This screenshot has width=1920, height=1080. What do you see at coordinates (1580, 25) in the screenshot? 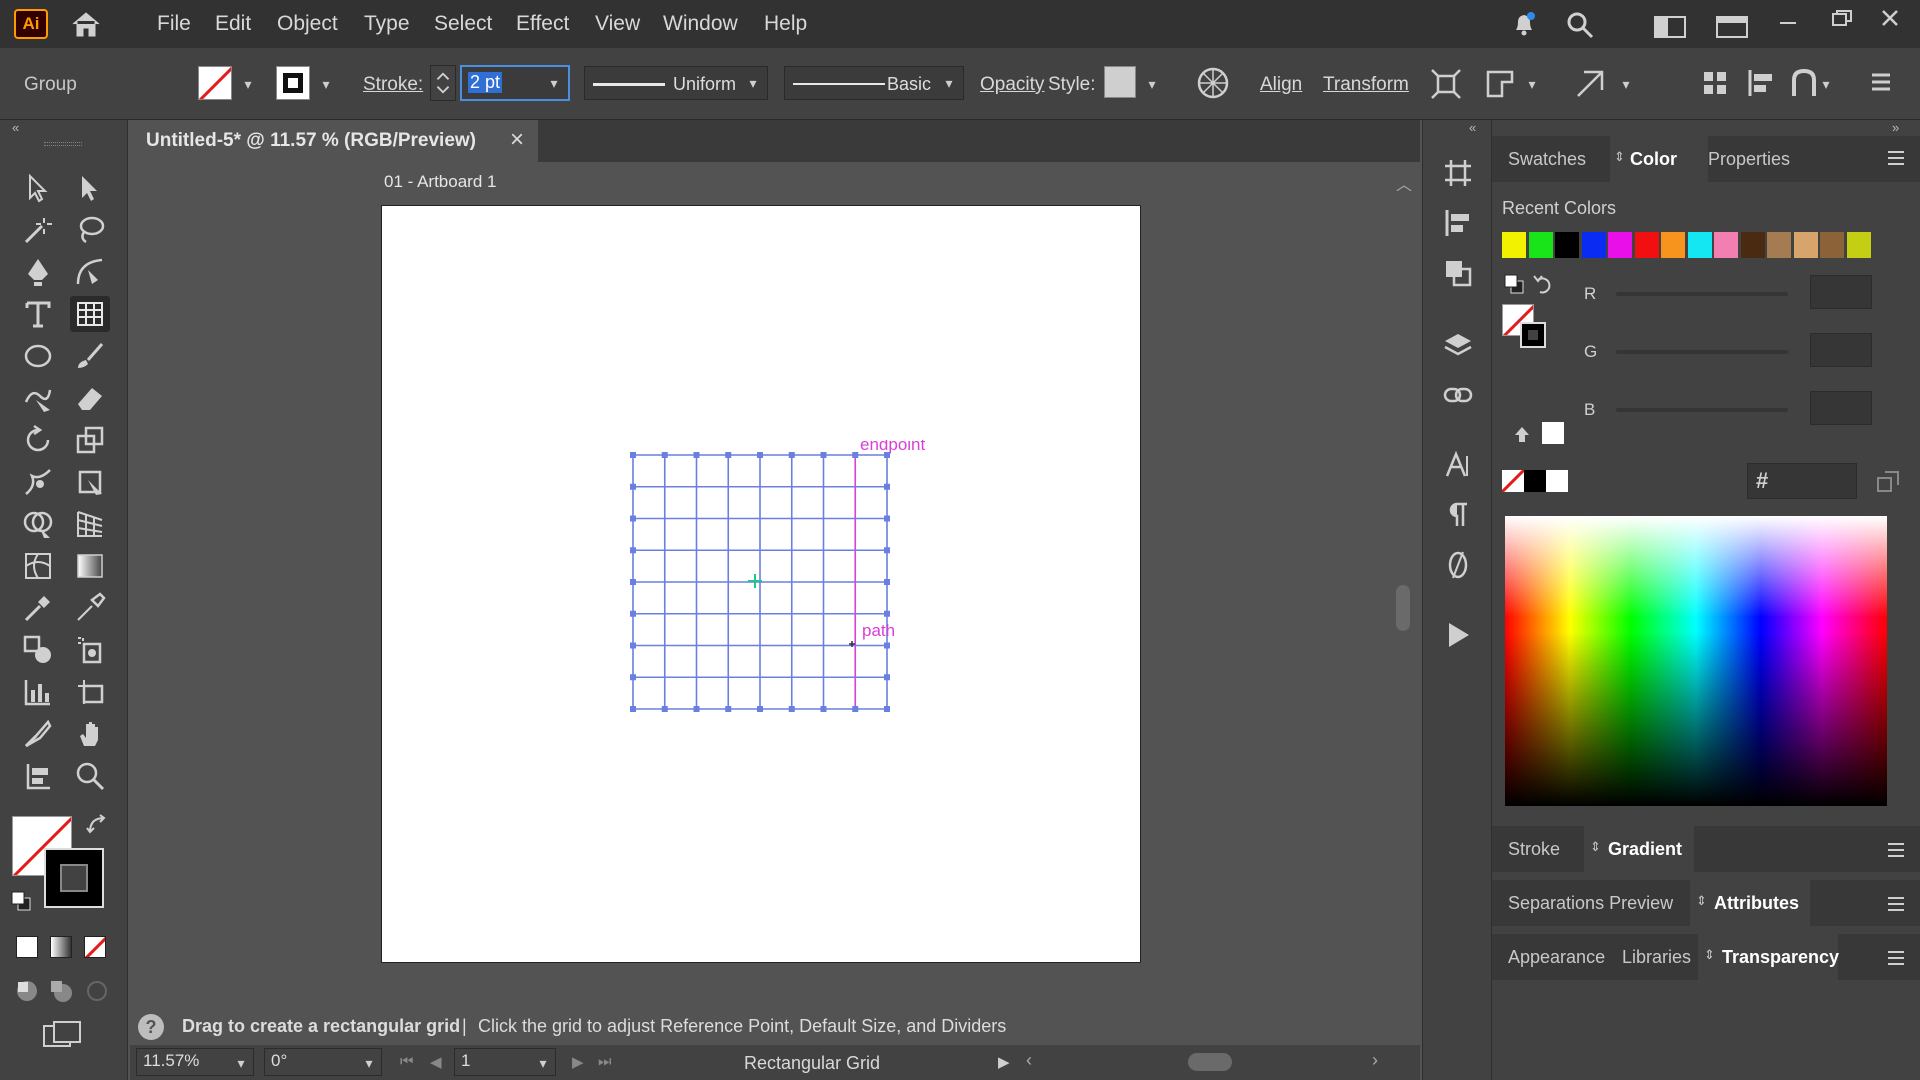
I see `search-icon` at bounding box center [1580, 25].